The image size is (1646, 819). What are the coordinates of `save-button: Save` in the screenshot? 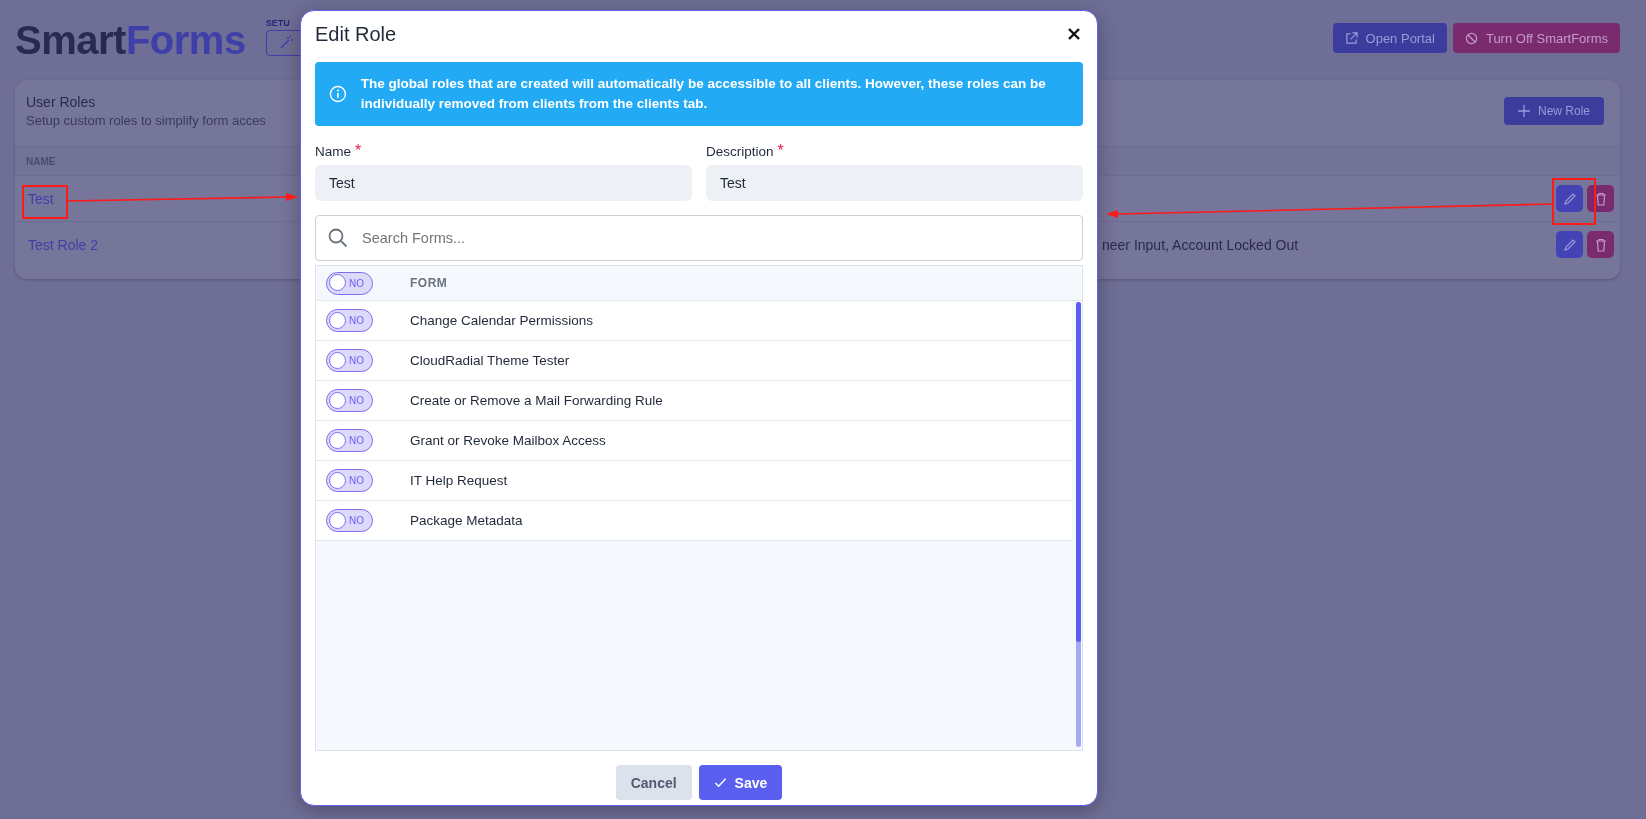 It's located at (740, 782).